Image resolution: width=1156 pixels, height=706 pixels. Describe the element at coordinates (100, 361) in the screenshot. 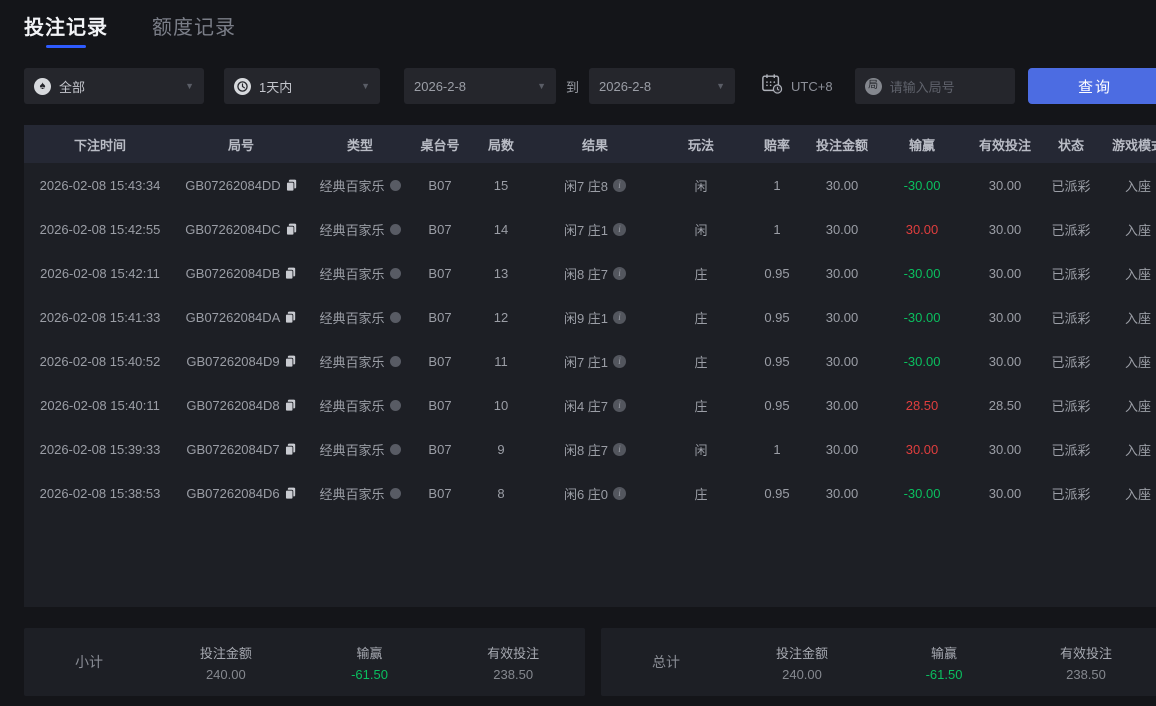

I see `bet-time-cell: 2026-02-08 15:40:52` at that location.